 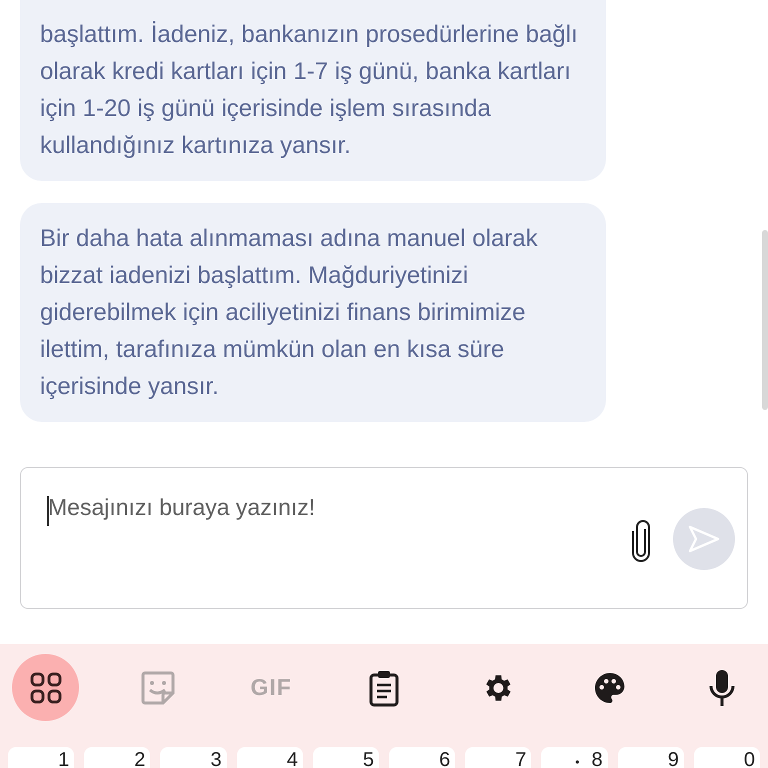 I want to click on number-key: 6, so click(x=422, y=757).